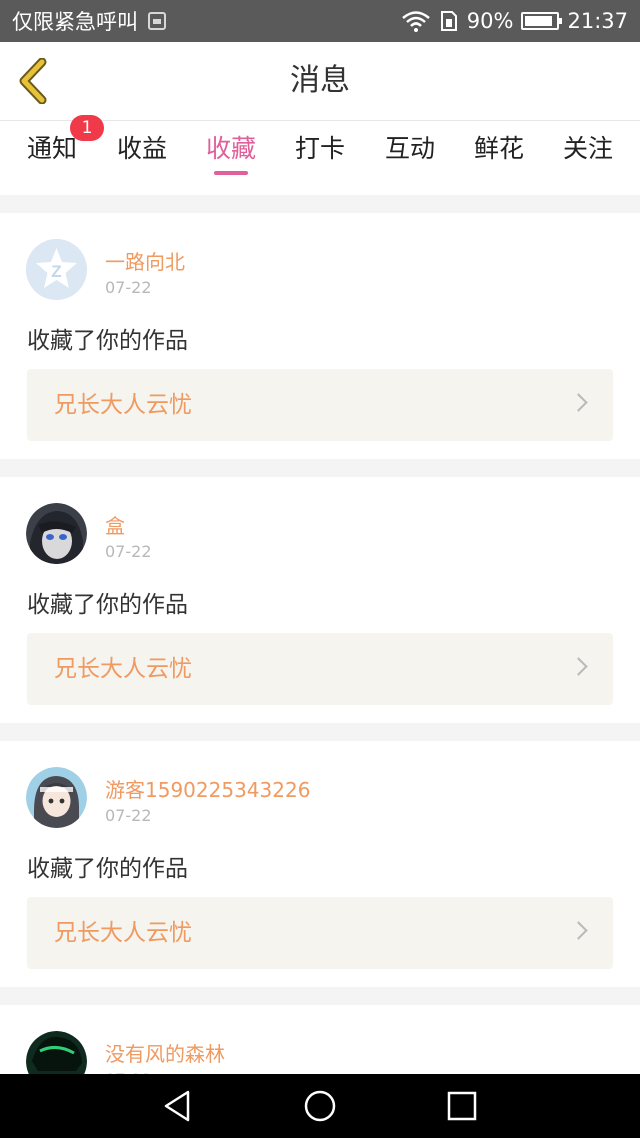  I want to click on green-anime-avatar-icon, so click(56, 1052).